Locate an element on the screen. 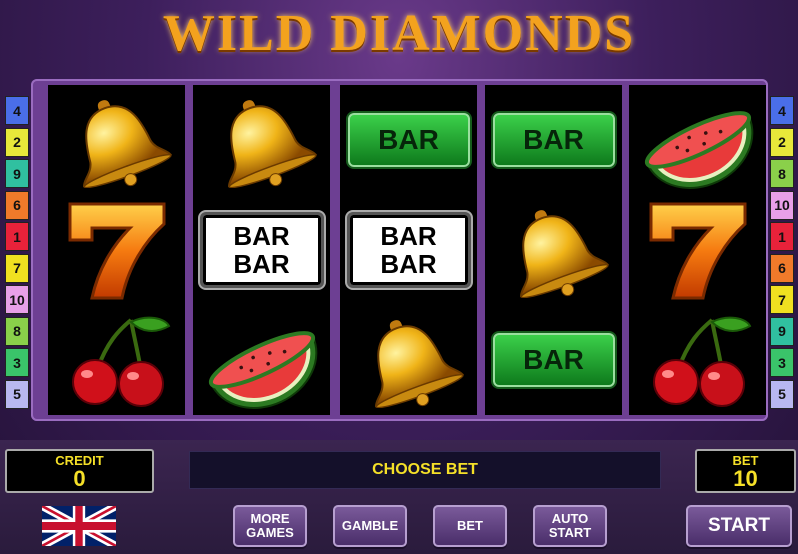  start-button: START is located at coordinates (739, 526).